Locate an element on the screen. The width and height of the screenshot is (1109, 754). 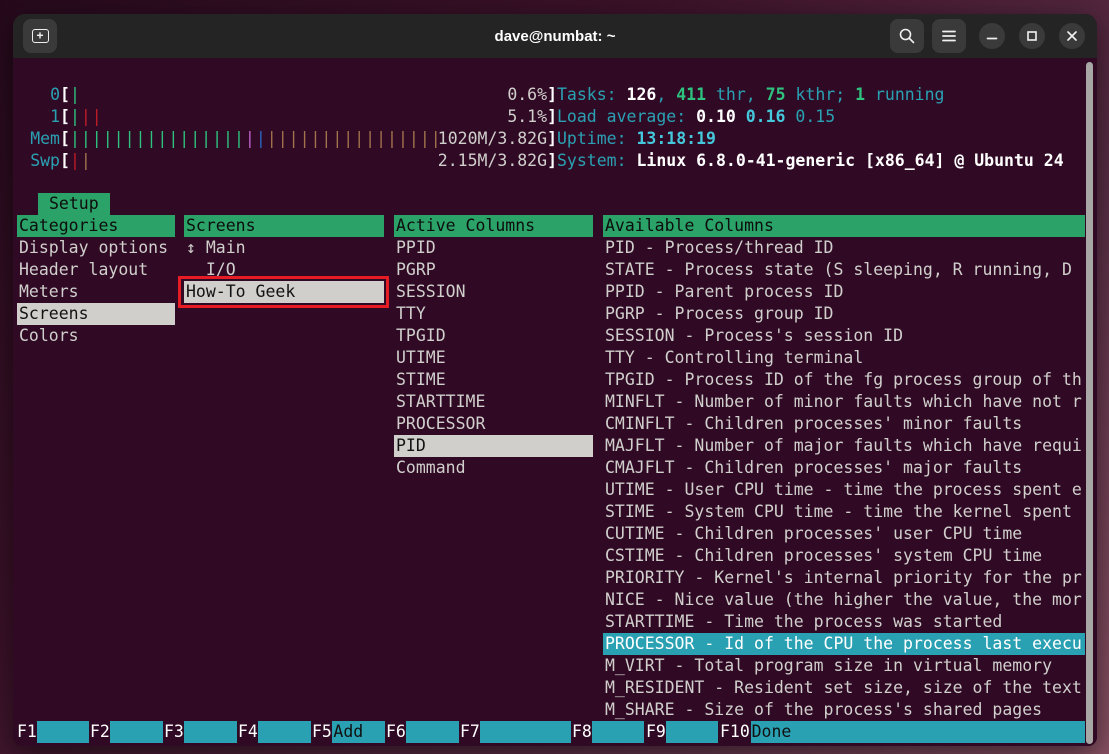
list-item: PGRP is located at coordinates (493, 270).